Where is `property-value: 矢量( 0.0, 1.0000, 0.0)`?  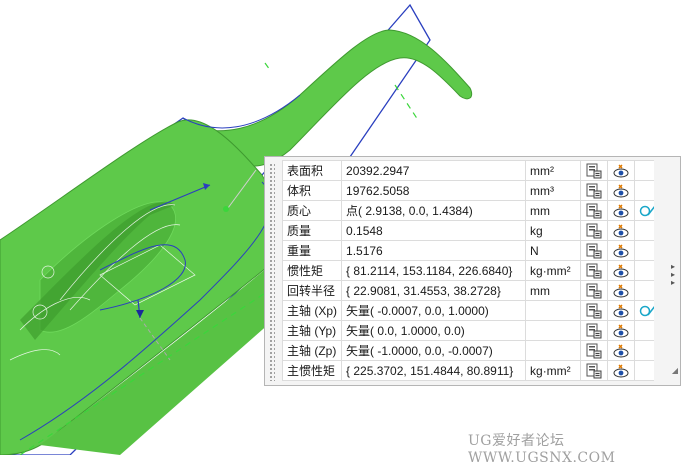 property-value: 矢量( 0.0, 1.0000, 0.0) is located at coordinates (434, 330).